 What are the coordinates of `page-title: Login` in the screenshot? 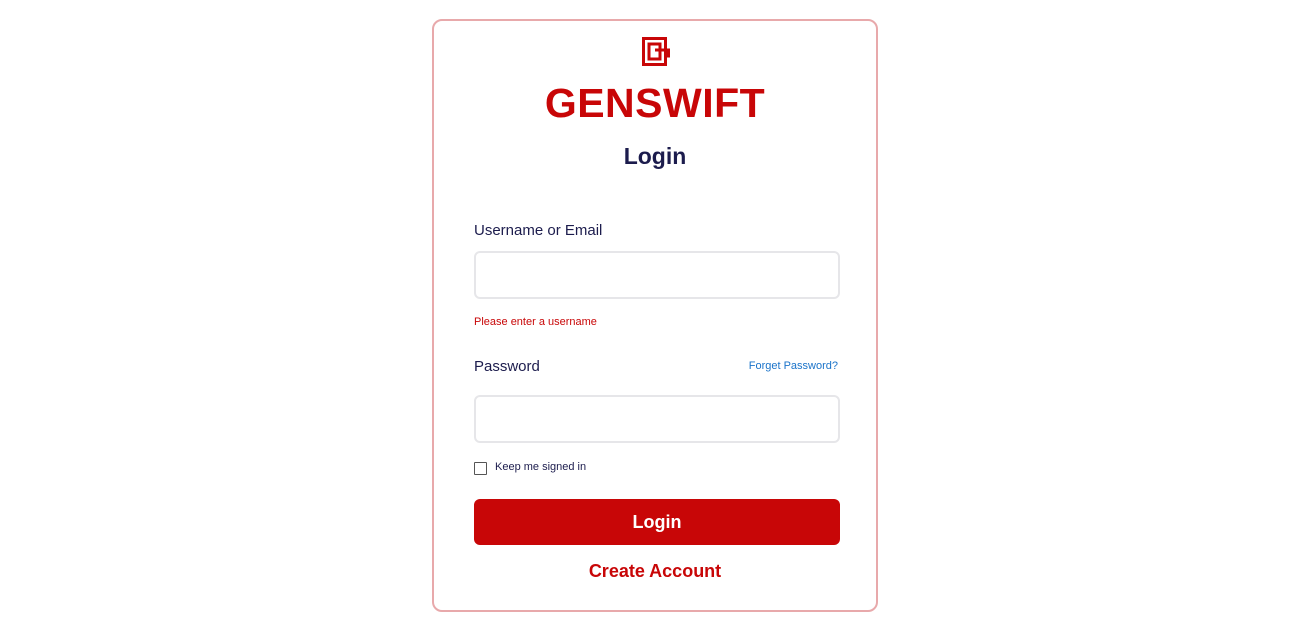 It's located at (655, 156).